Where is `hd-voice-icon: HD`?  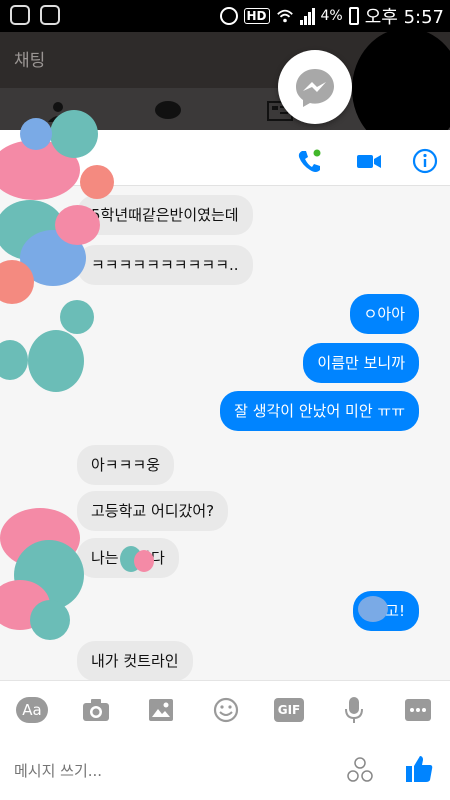 hd-voice-icon: HD is located at coordinates (256, 16).